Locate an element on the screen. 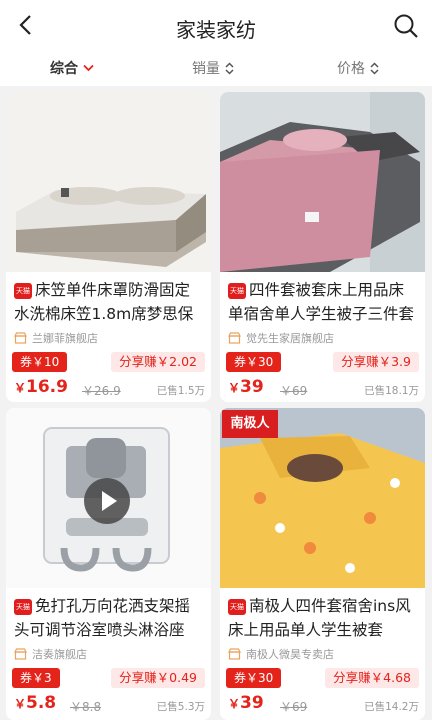 The height and width of the screenshot is (720, 432). sort-price: 价格 is located at coordinates (358, 68).